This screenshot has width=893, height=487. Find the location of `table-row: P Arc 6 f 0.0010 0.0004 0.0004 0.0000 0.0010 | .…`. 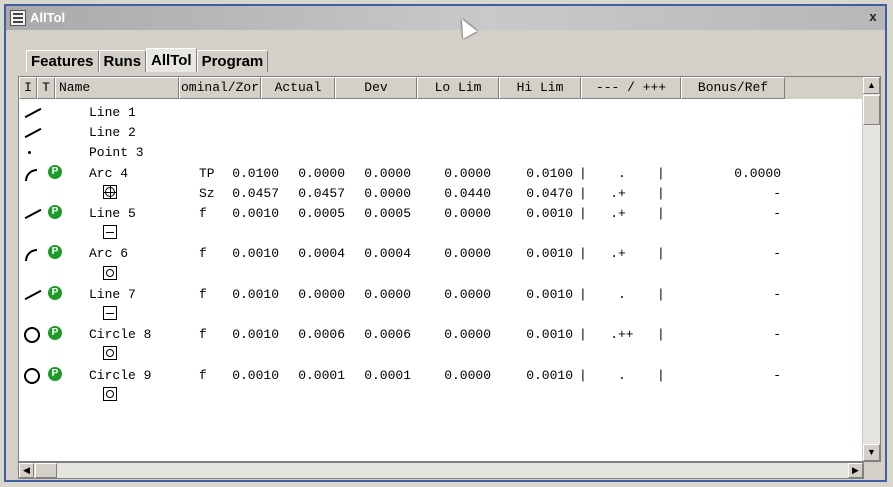

table-row: P Arc 6 f 0.0010 0.0004 0.0004 0.0000 0.0010 | .… is located at coordinates (439, 254).